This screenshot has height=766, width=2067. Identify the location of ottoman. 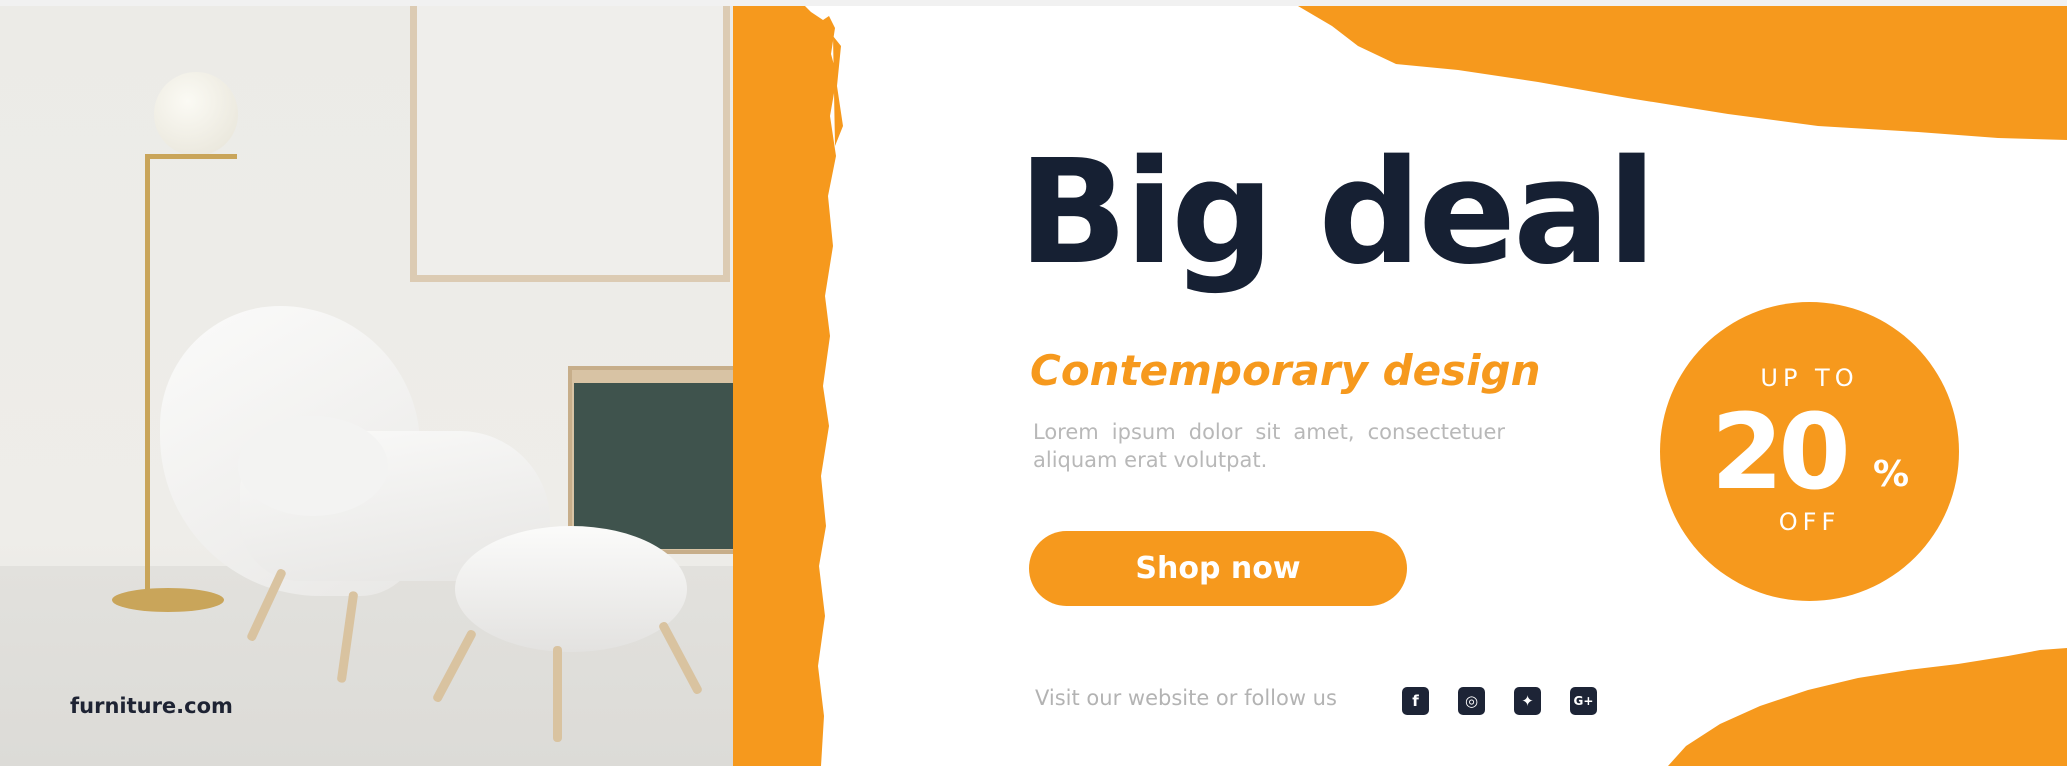
(571, 589).